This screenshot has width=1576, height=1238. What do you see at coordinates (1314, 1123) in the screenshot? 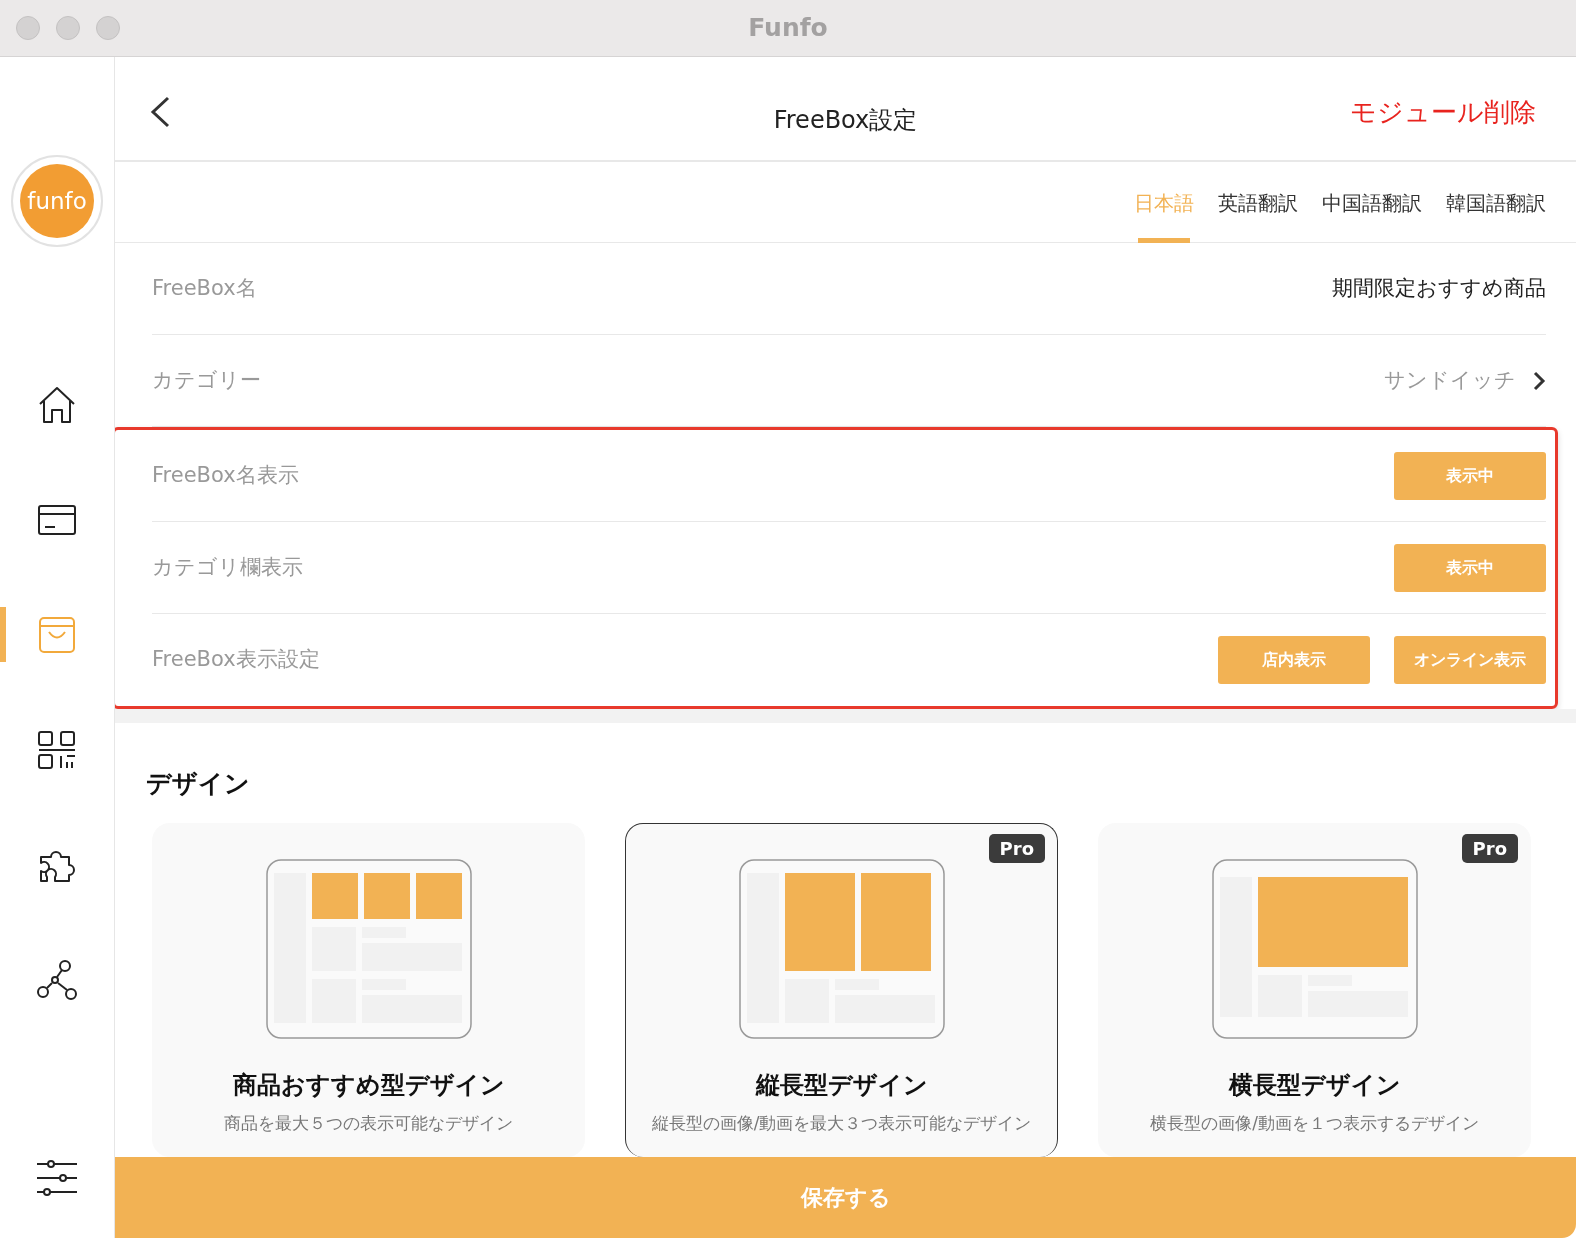
I see `card-description: 横長型の画像/動画を１つ表示するデザイン` at bounding box center [1314, 1123].